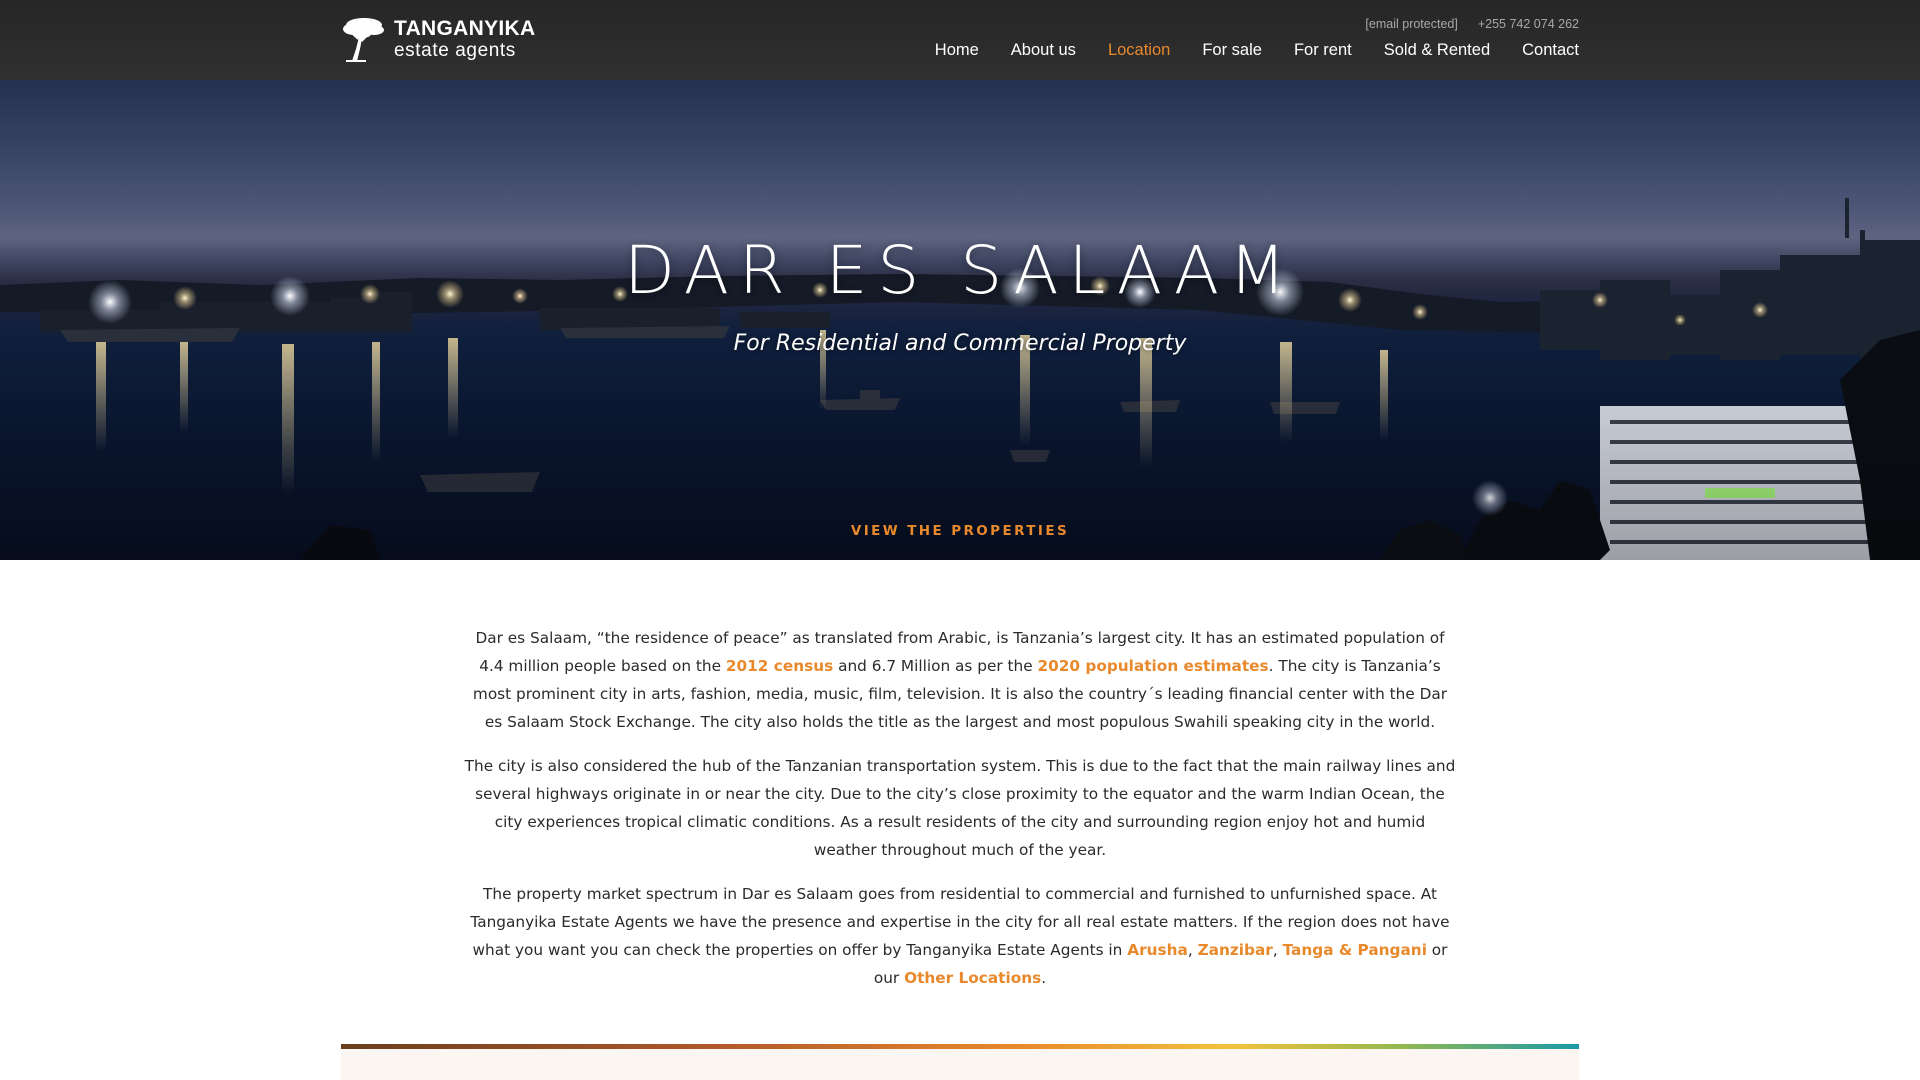  I want to click on brand-tagline: estate agents, so click(455, 50).